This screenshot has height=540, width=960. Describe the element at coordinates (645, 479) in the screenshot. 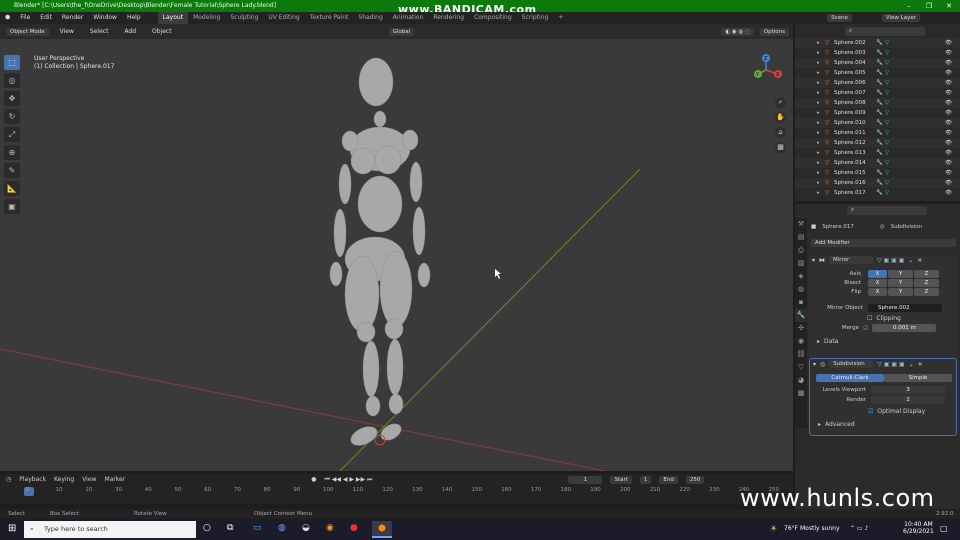

I see `start-frame-field: 1` at that location.